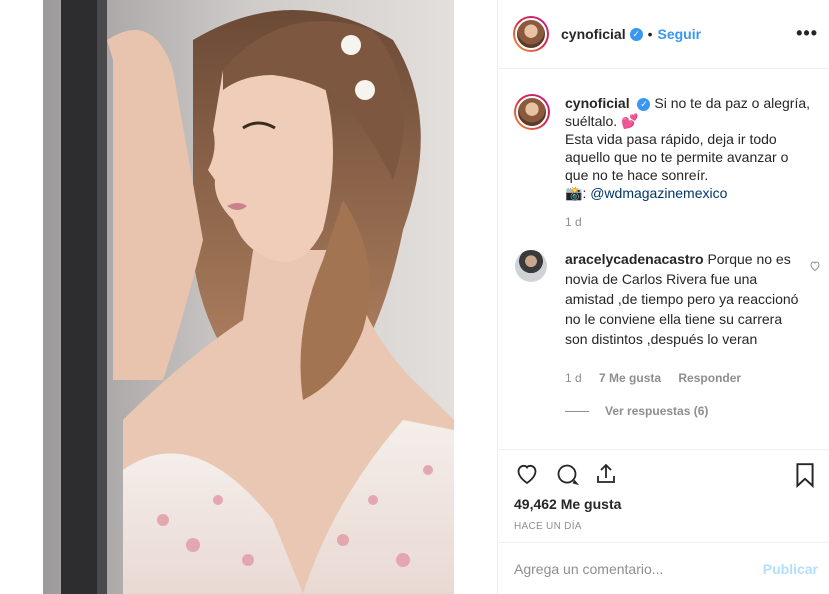 Image resolution: width=829 pixels, height=594 pixels. Describe the element at coordinates (574, 193) in the screenshot. I see `camera-emoji: 📸` at that location.